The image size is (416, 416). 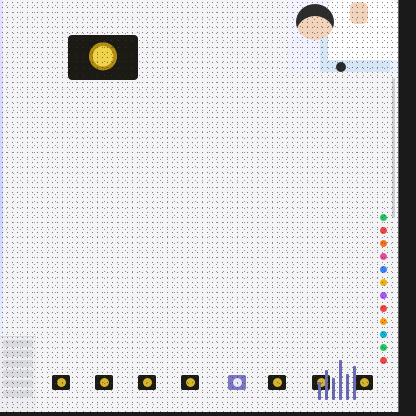 What do you see at coordinates (341, 67) in the screenshot?
I see `avatar-icon` at bounding box center [341, 67].